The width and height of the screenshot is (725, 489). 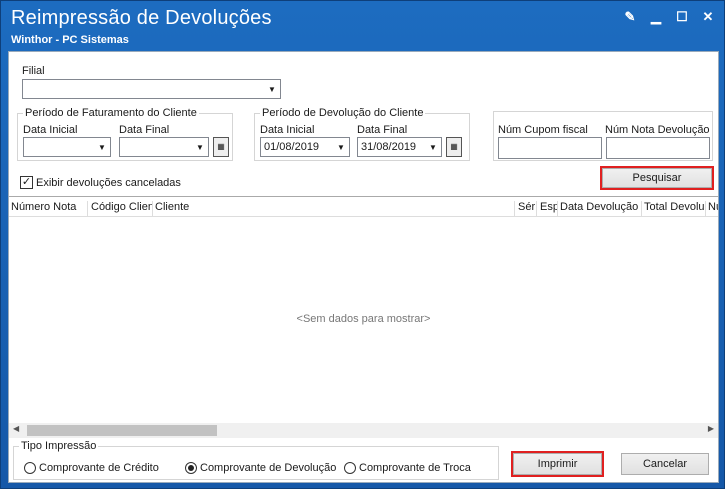 What do you see at coordinates (16, 428) in the screenshot?
I see `scroll-left-icon: ◀` at bounding box center [16, 428].